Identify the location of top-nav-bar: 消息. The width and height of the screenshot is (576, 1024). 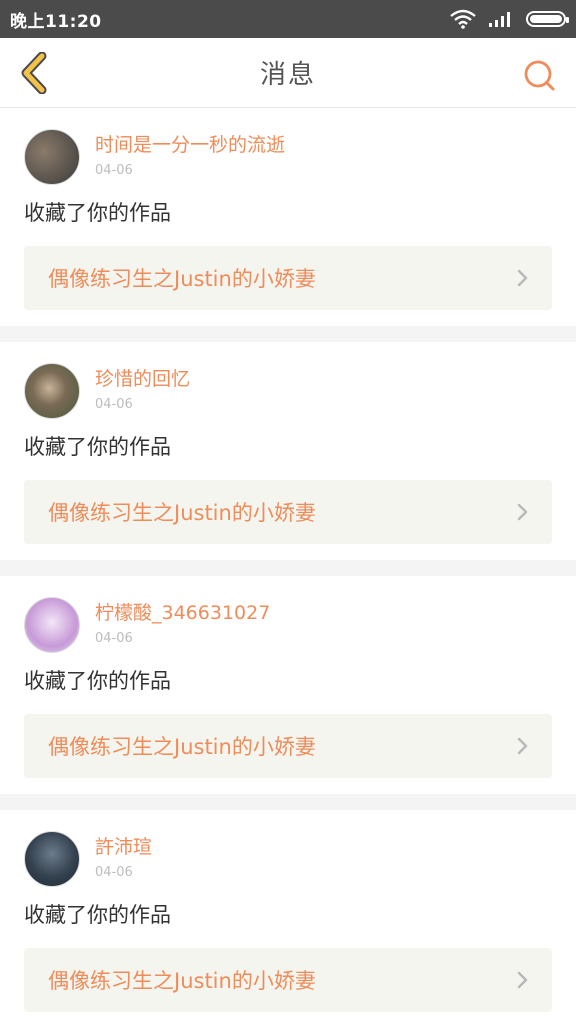
(288, 73).